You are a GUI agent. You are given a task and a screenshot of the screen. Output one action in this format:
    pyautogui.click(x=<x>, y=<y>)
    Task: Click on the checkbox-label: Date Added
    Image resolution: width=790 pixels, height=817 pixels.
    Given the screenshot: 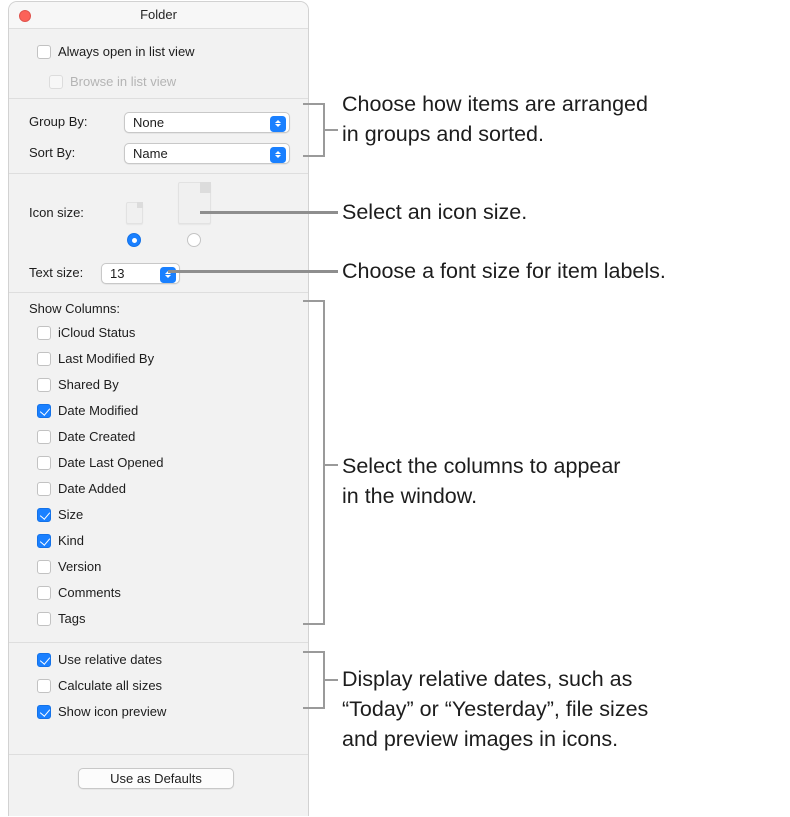 What is the action you would take?
    pyautogui.click(x=92, y=488)
    